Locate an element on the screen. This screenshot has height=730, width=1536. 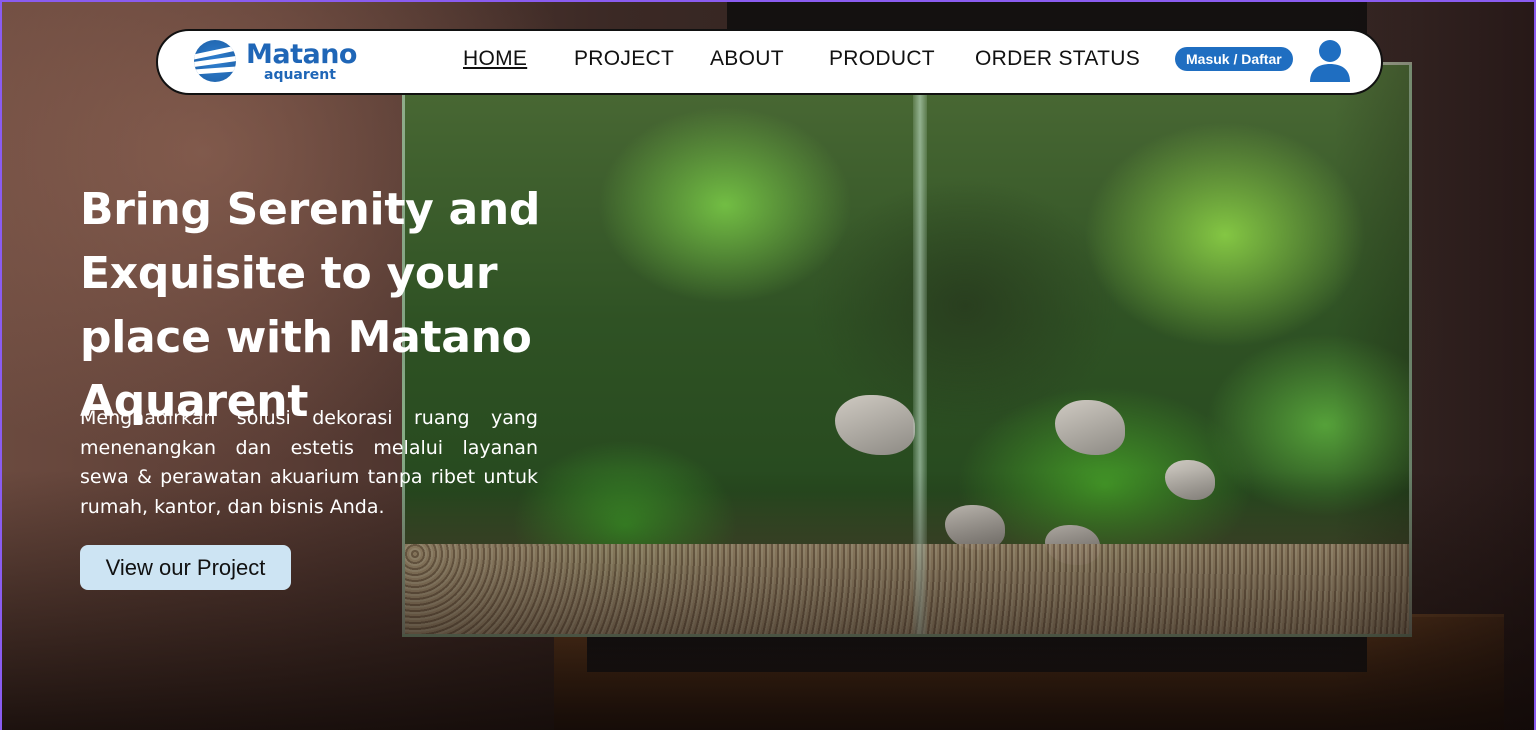
user-icon is located at coordinates (1330, 61).